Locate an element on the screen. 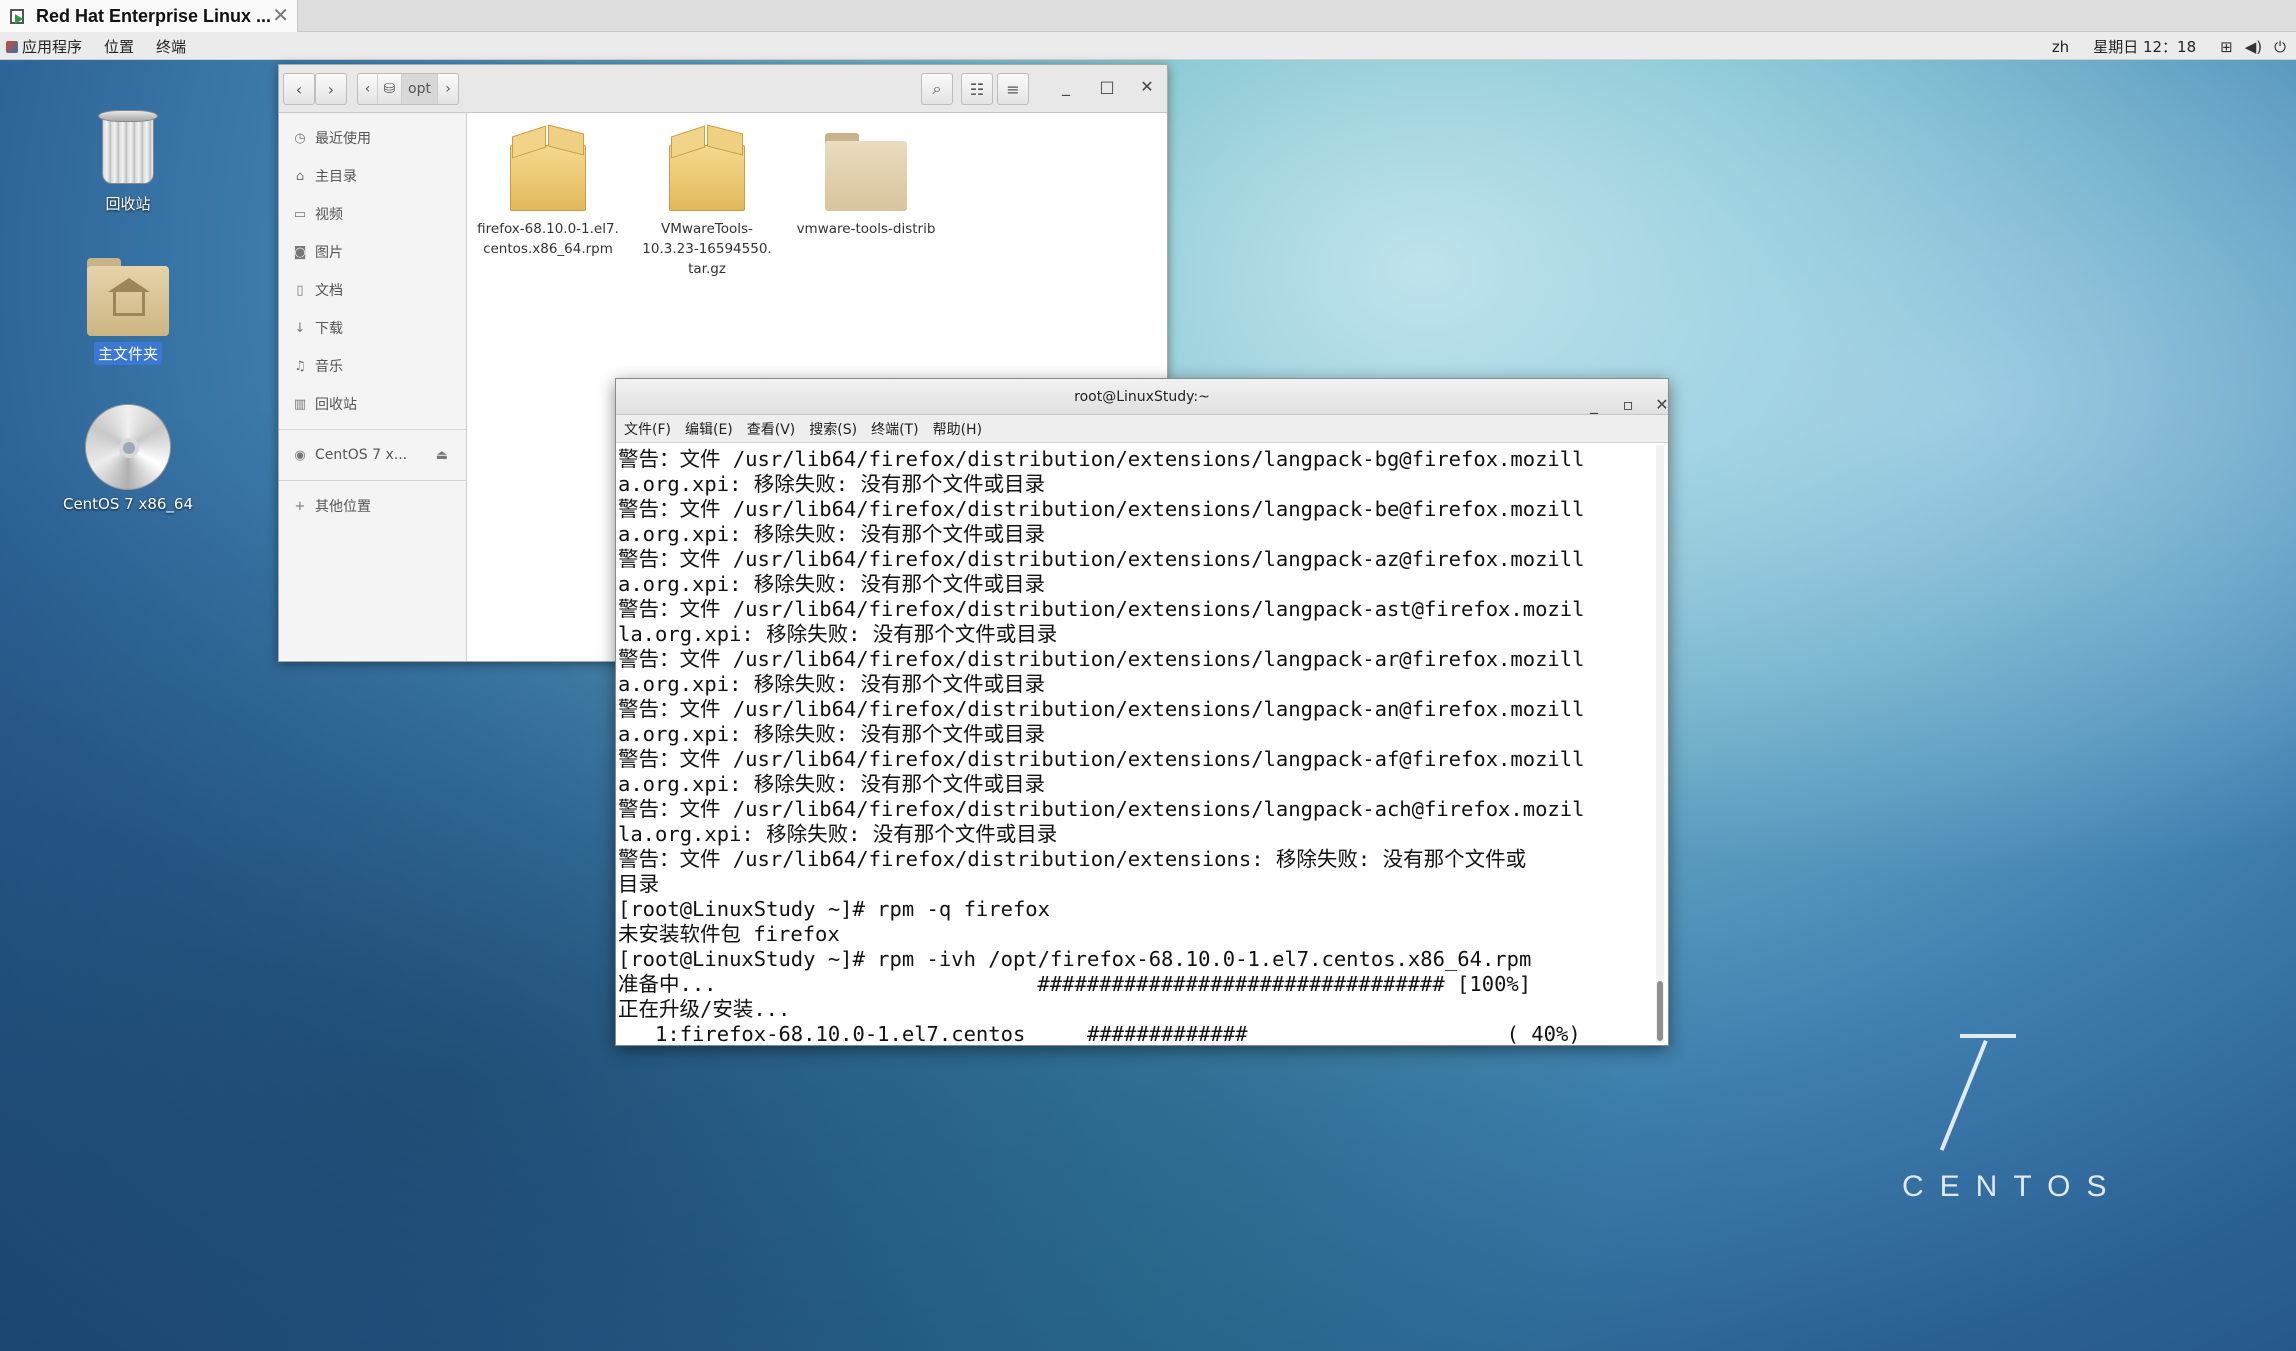  terminal-titlebar: root@LinuxStudy:~ _ ▫ ✕ is located at coordinates (1142, 397).